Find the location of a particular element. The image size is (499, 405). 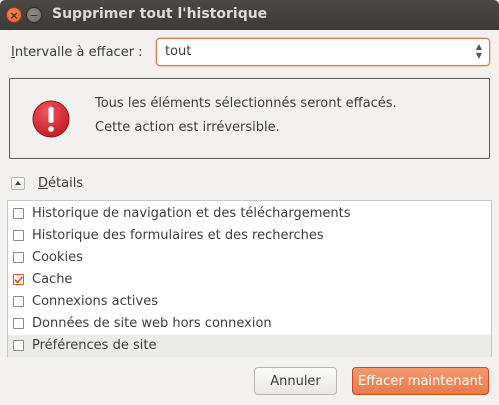

expand-up-icon is located at coordinates (18, 183).